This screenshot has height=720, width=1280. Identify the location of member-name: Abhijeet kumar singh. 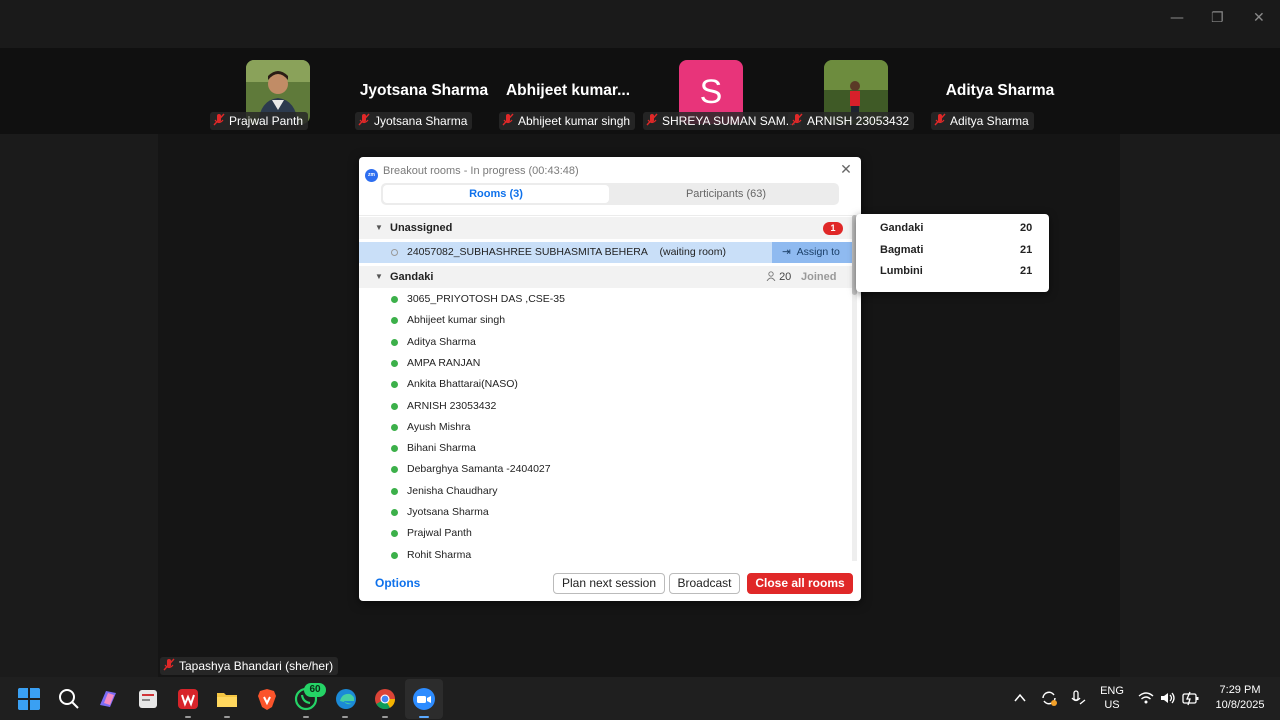
(456, 320).